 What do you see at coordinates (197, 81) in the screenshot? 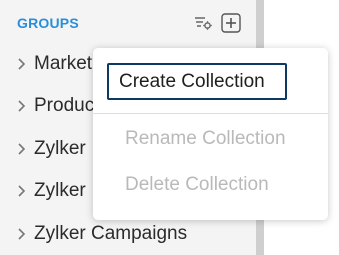
I see `create-collection-menu-item: Create Collection` at bounding box center [197, 81].